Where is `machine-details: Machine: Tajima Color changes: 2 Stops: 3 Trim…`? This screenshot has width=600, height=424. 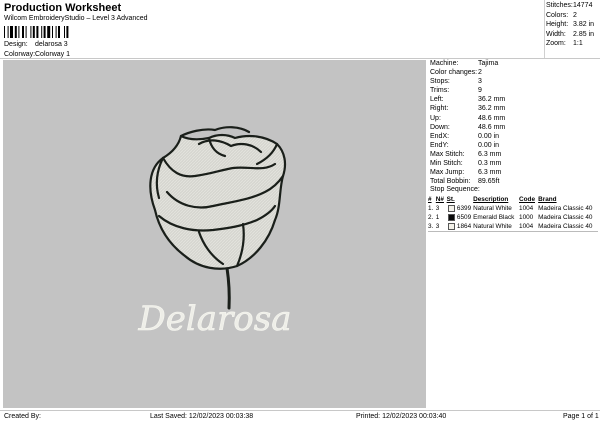 machine-details: Machine: Tajima Color changes: 2 Stops: 3 Trim… is located at coordinates (514, 123).